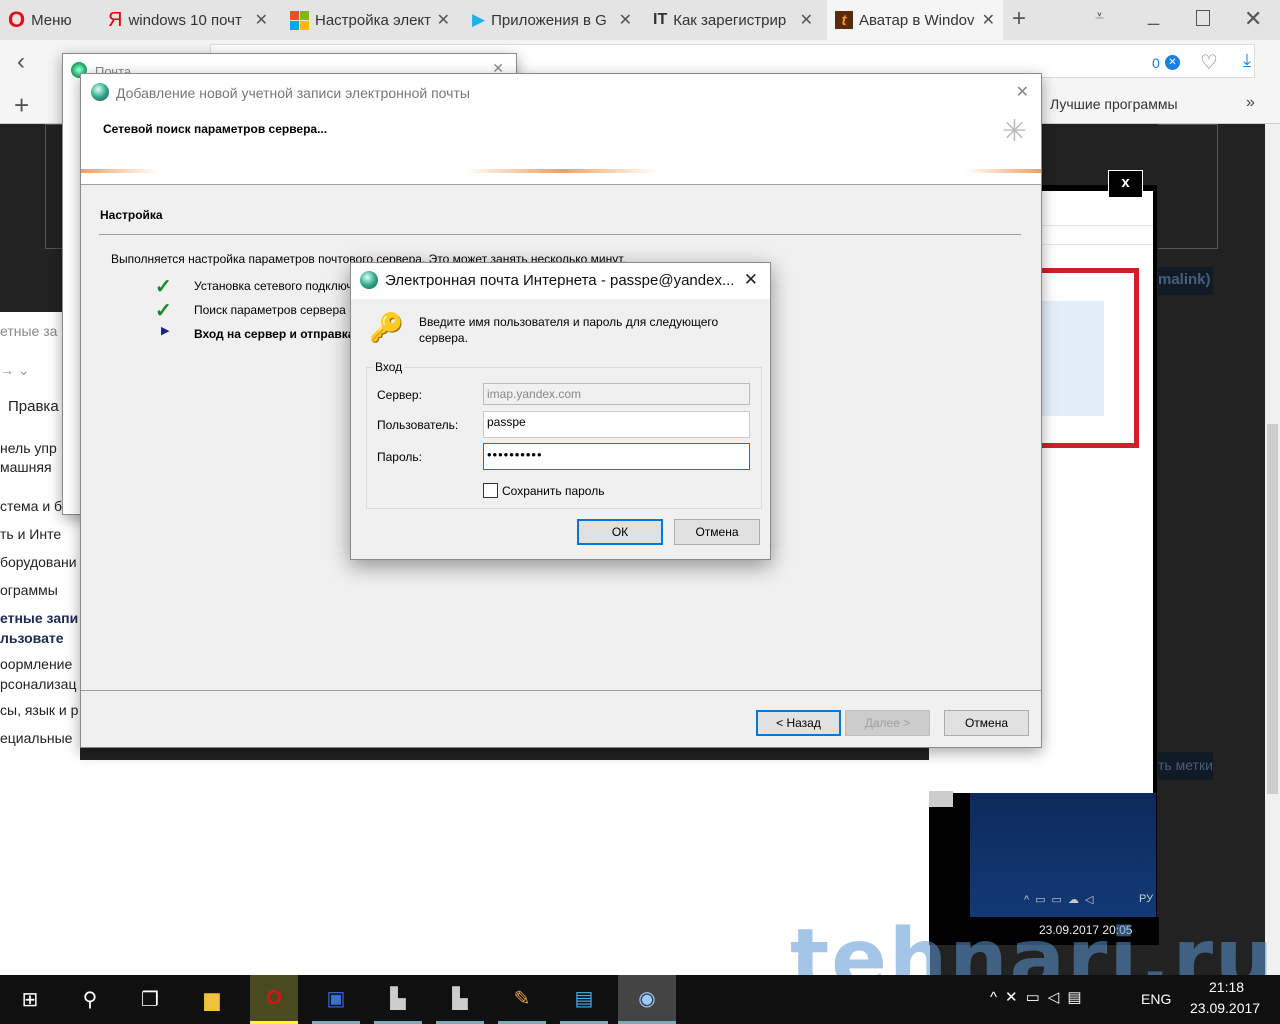 The width and height of the screenshot is (1280, 1024). What do you see at coordinates (1226, 987) in the screenshot?
I see `clock-time: 21:18` at bounding box center [1226, 987].